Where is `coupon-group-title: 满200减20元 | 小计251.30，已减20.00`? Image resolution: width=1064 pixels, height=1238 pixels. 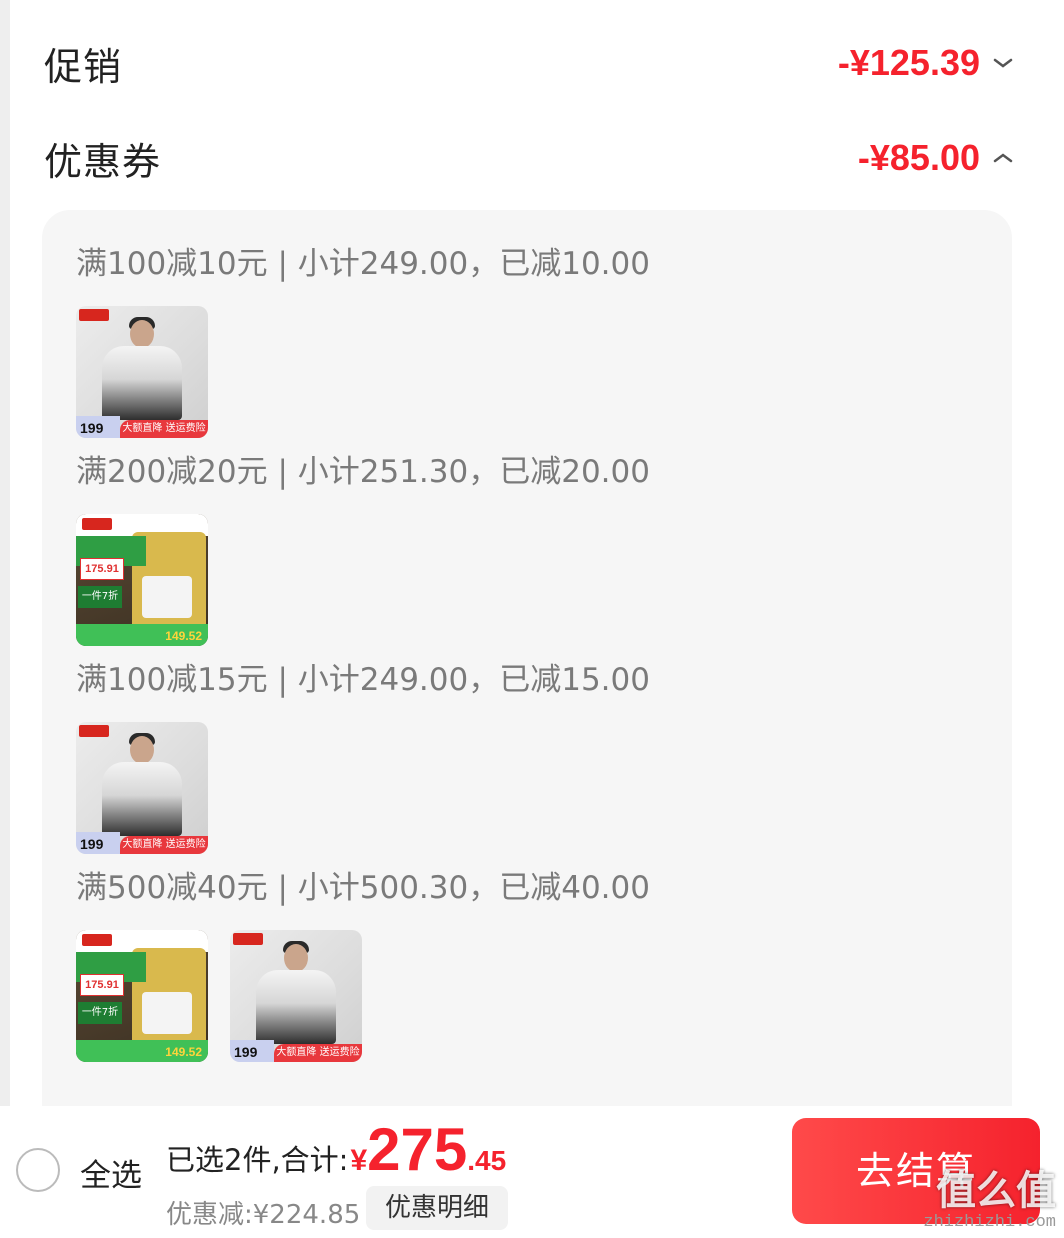 coupon-group-title: 满200减20元 | 小计251.30，已减20.00 is located at coordinates (363, 472).